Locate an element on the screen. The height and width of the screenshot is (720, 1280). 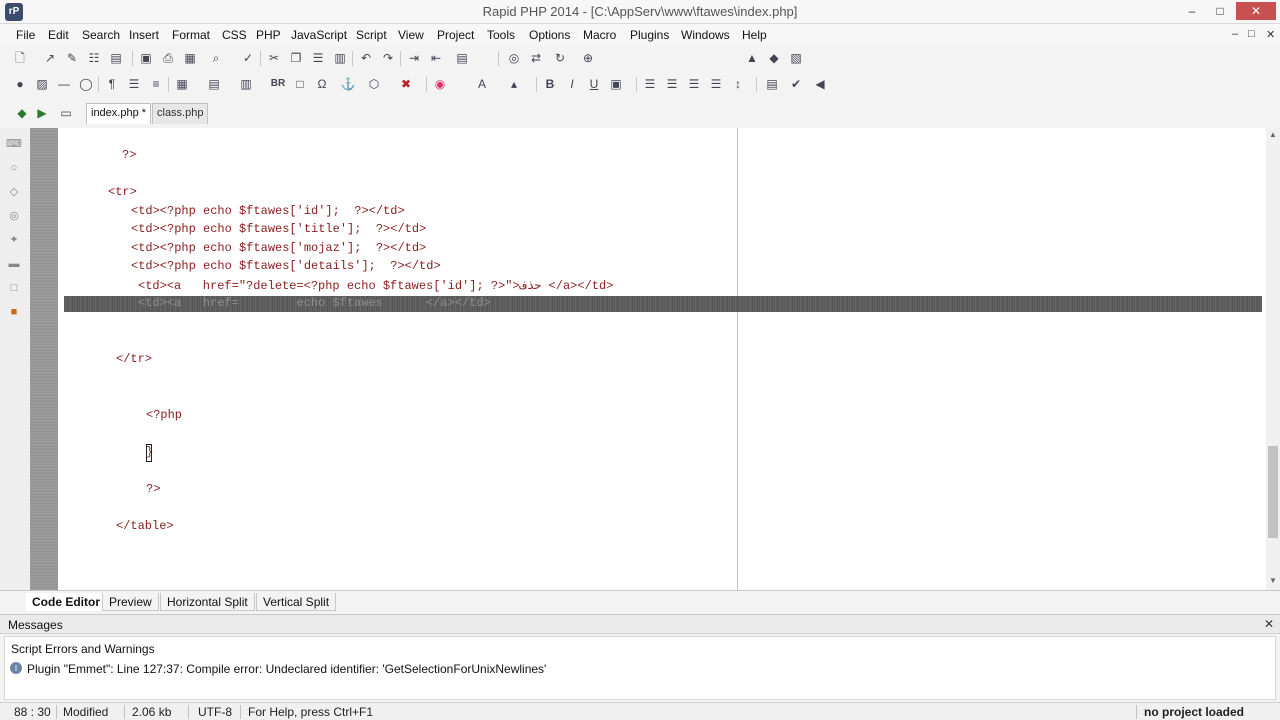
align-left-icon: ☰ is located at coordinates (650, 84).